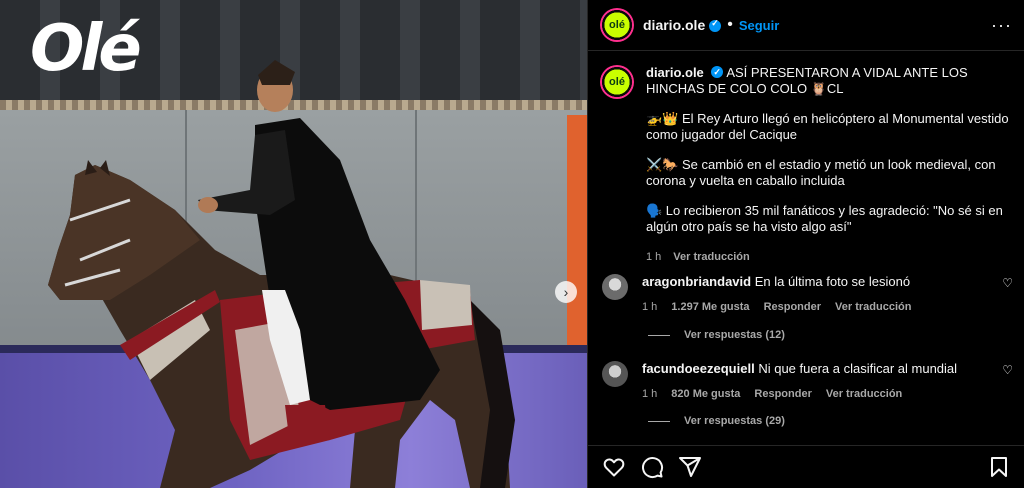 The image size is (1024, 488). Describe the element at coordinates (734, 421) in the screenshot. I see `view-replies-label: Ver respuestas (29)` at that location.